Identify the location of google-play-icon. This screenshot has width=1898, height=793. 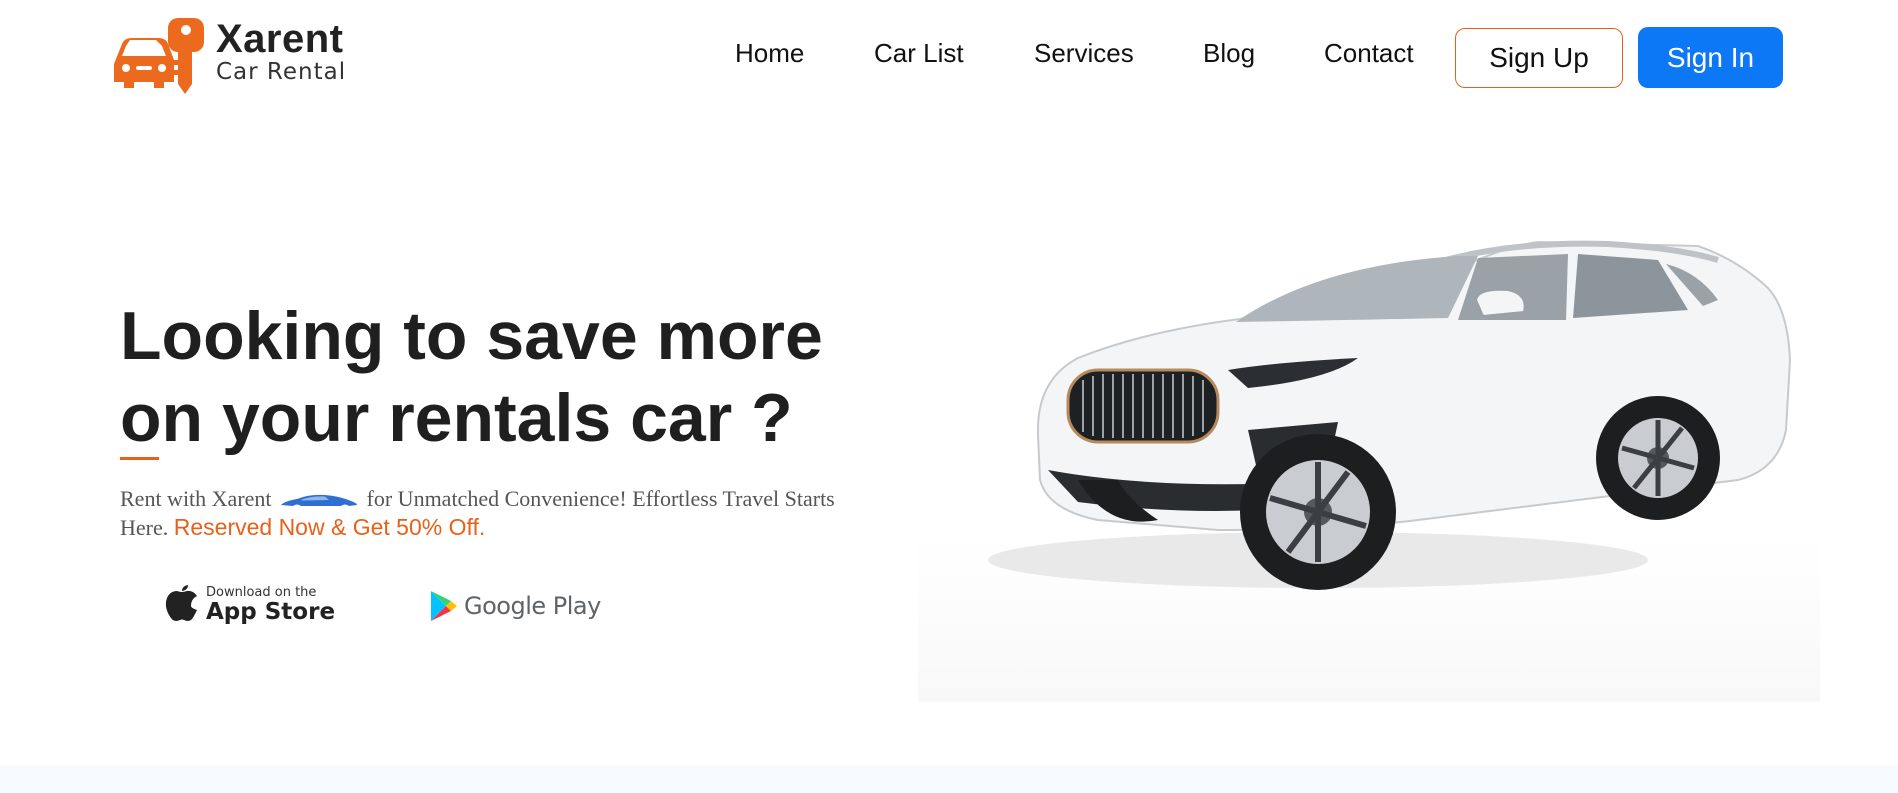
(444, 606).